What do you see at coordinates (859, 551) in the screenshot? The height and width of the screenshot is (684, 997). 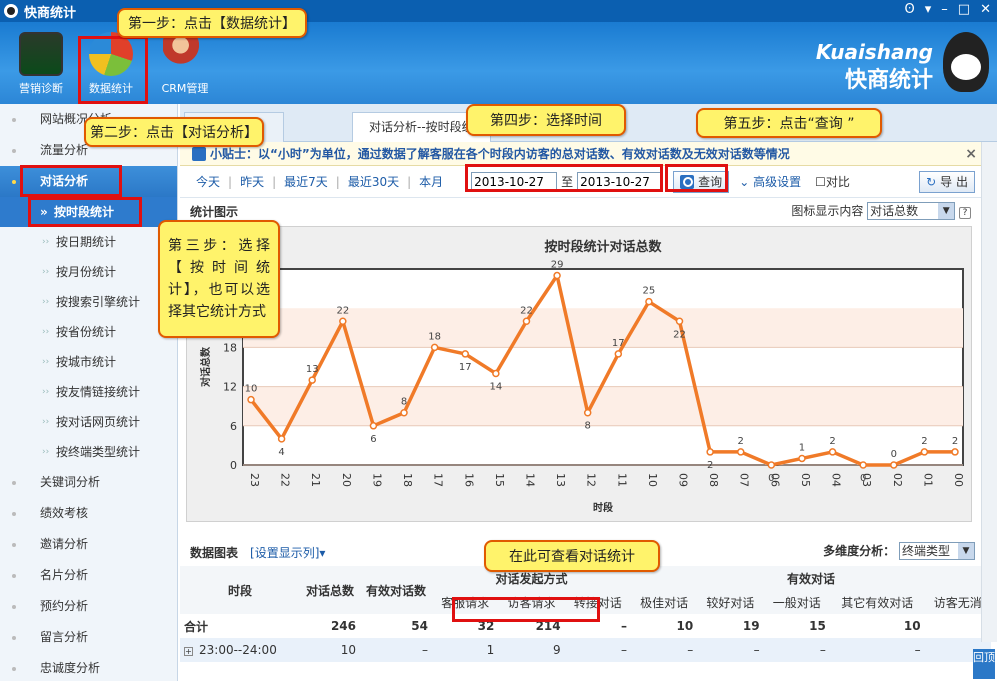 I see `multi-analysis-label: 多维度分析：` at bounding box center [859, 551].